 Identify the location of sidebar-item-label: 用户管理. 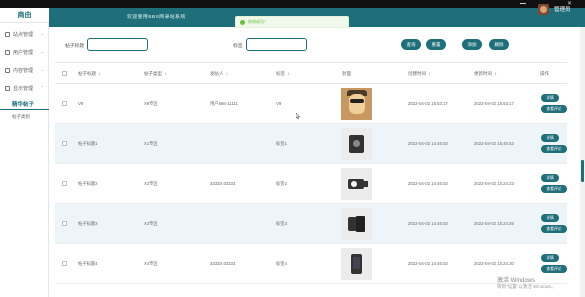
(23, 52).